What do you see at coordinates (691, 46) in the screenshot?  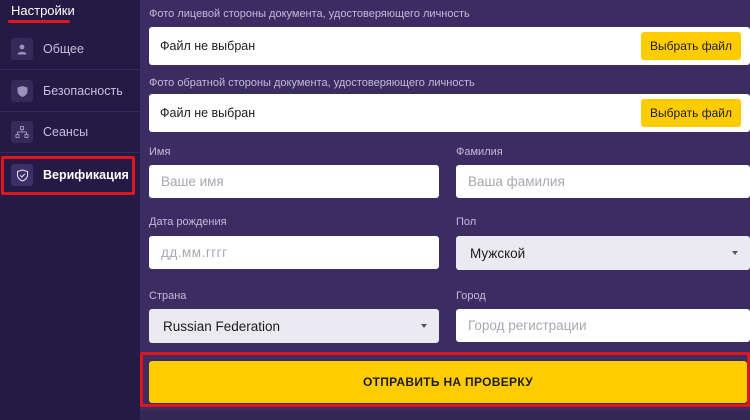 I see `front-photo-choose-button: Выбрать файл` at bounding box center [691, 46].